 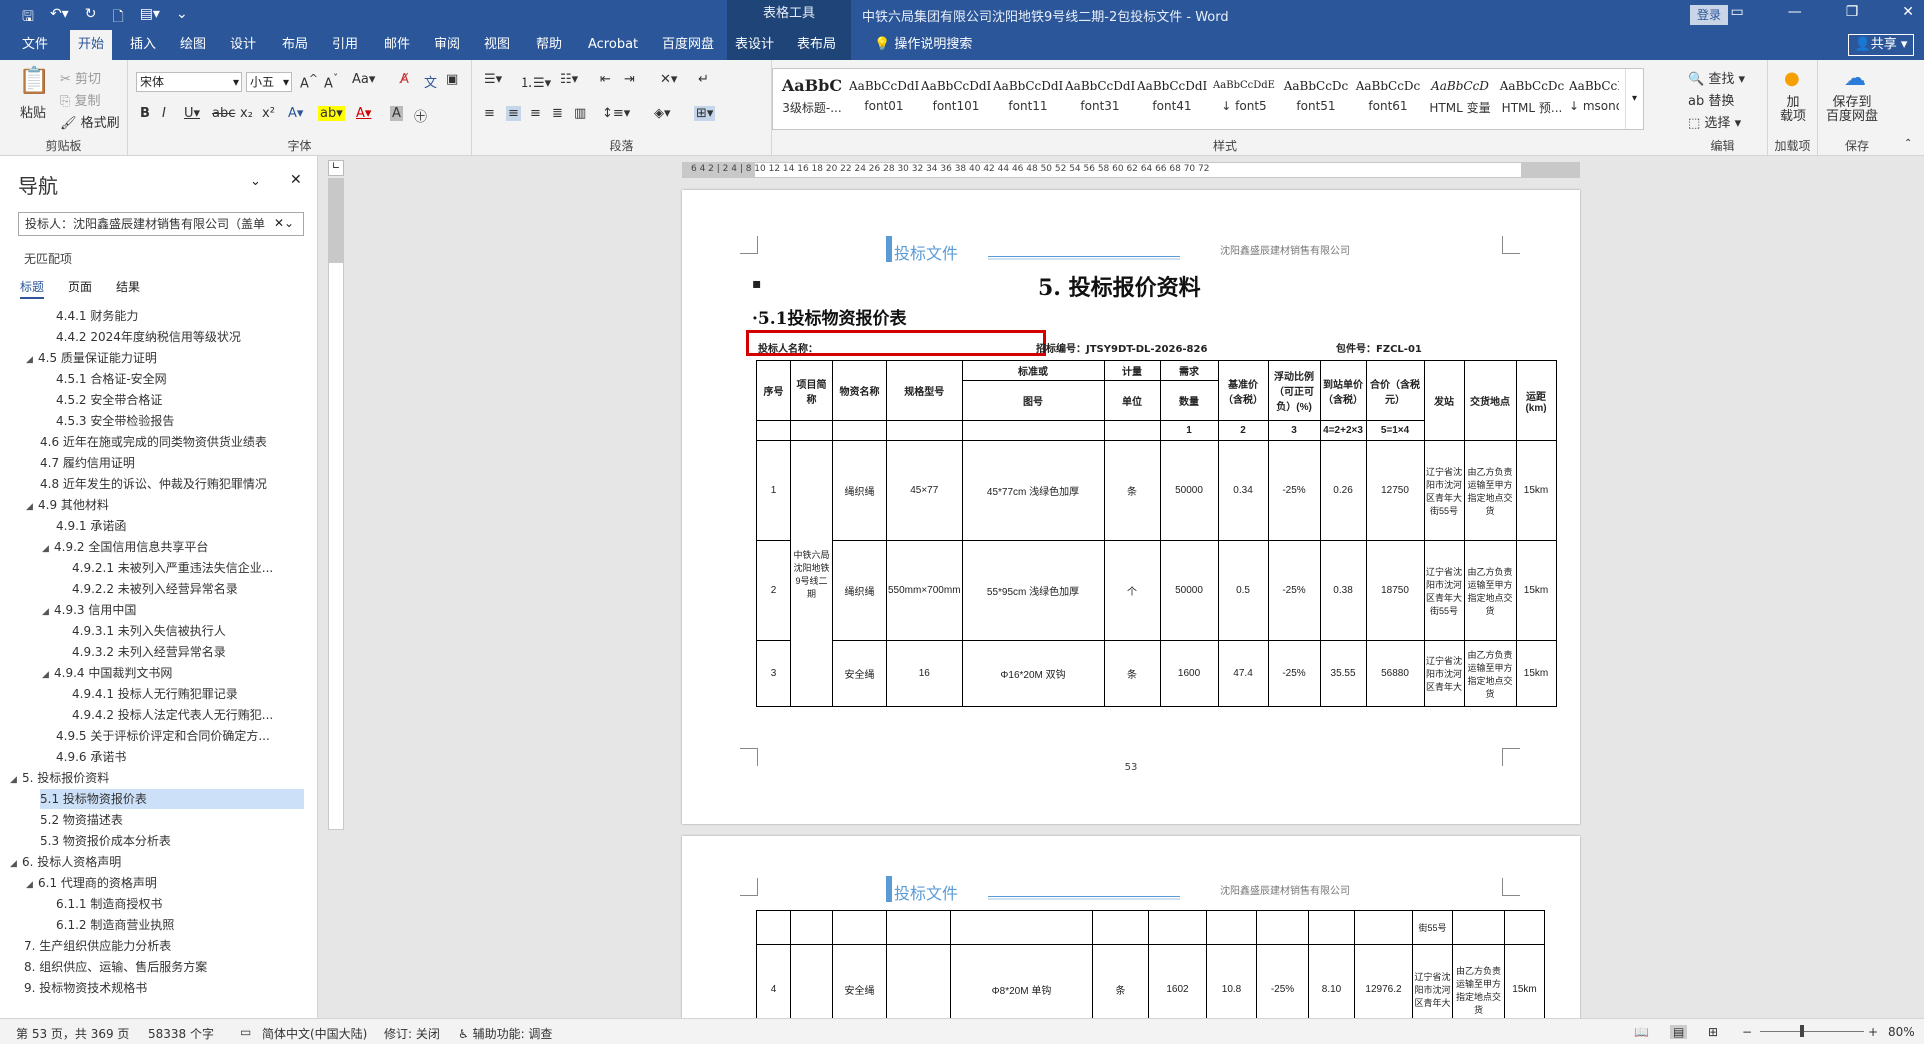 What do you see at coordinates (1119, 286) in the screenshot?
I see `heading-1: 5. 投标报价资料` at bounding box center [1119, 286].